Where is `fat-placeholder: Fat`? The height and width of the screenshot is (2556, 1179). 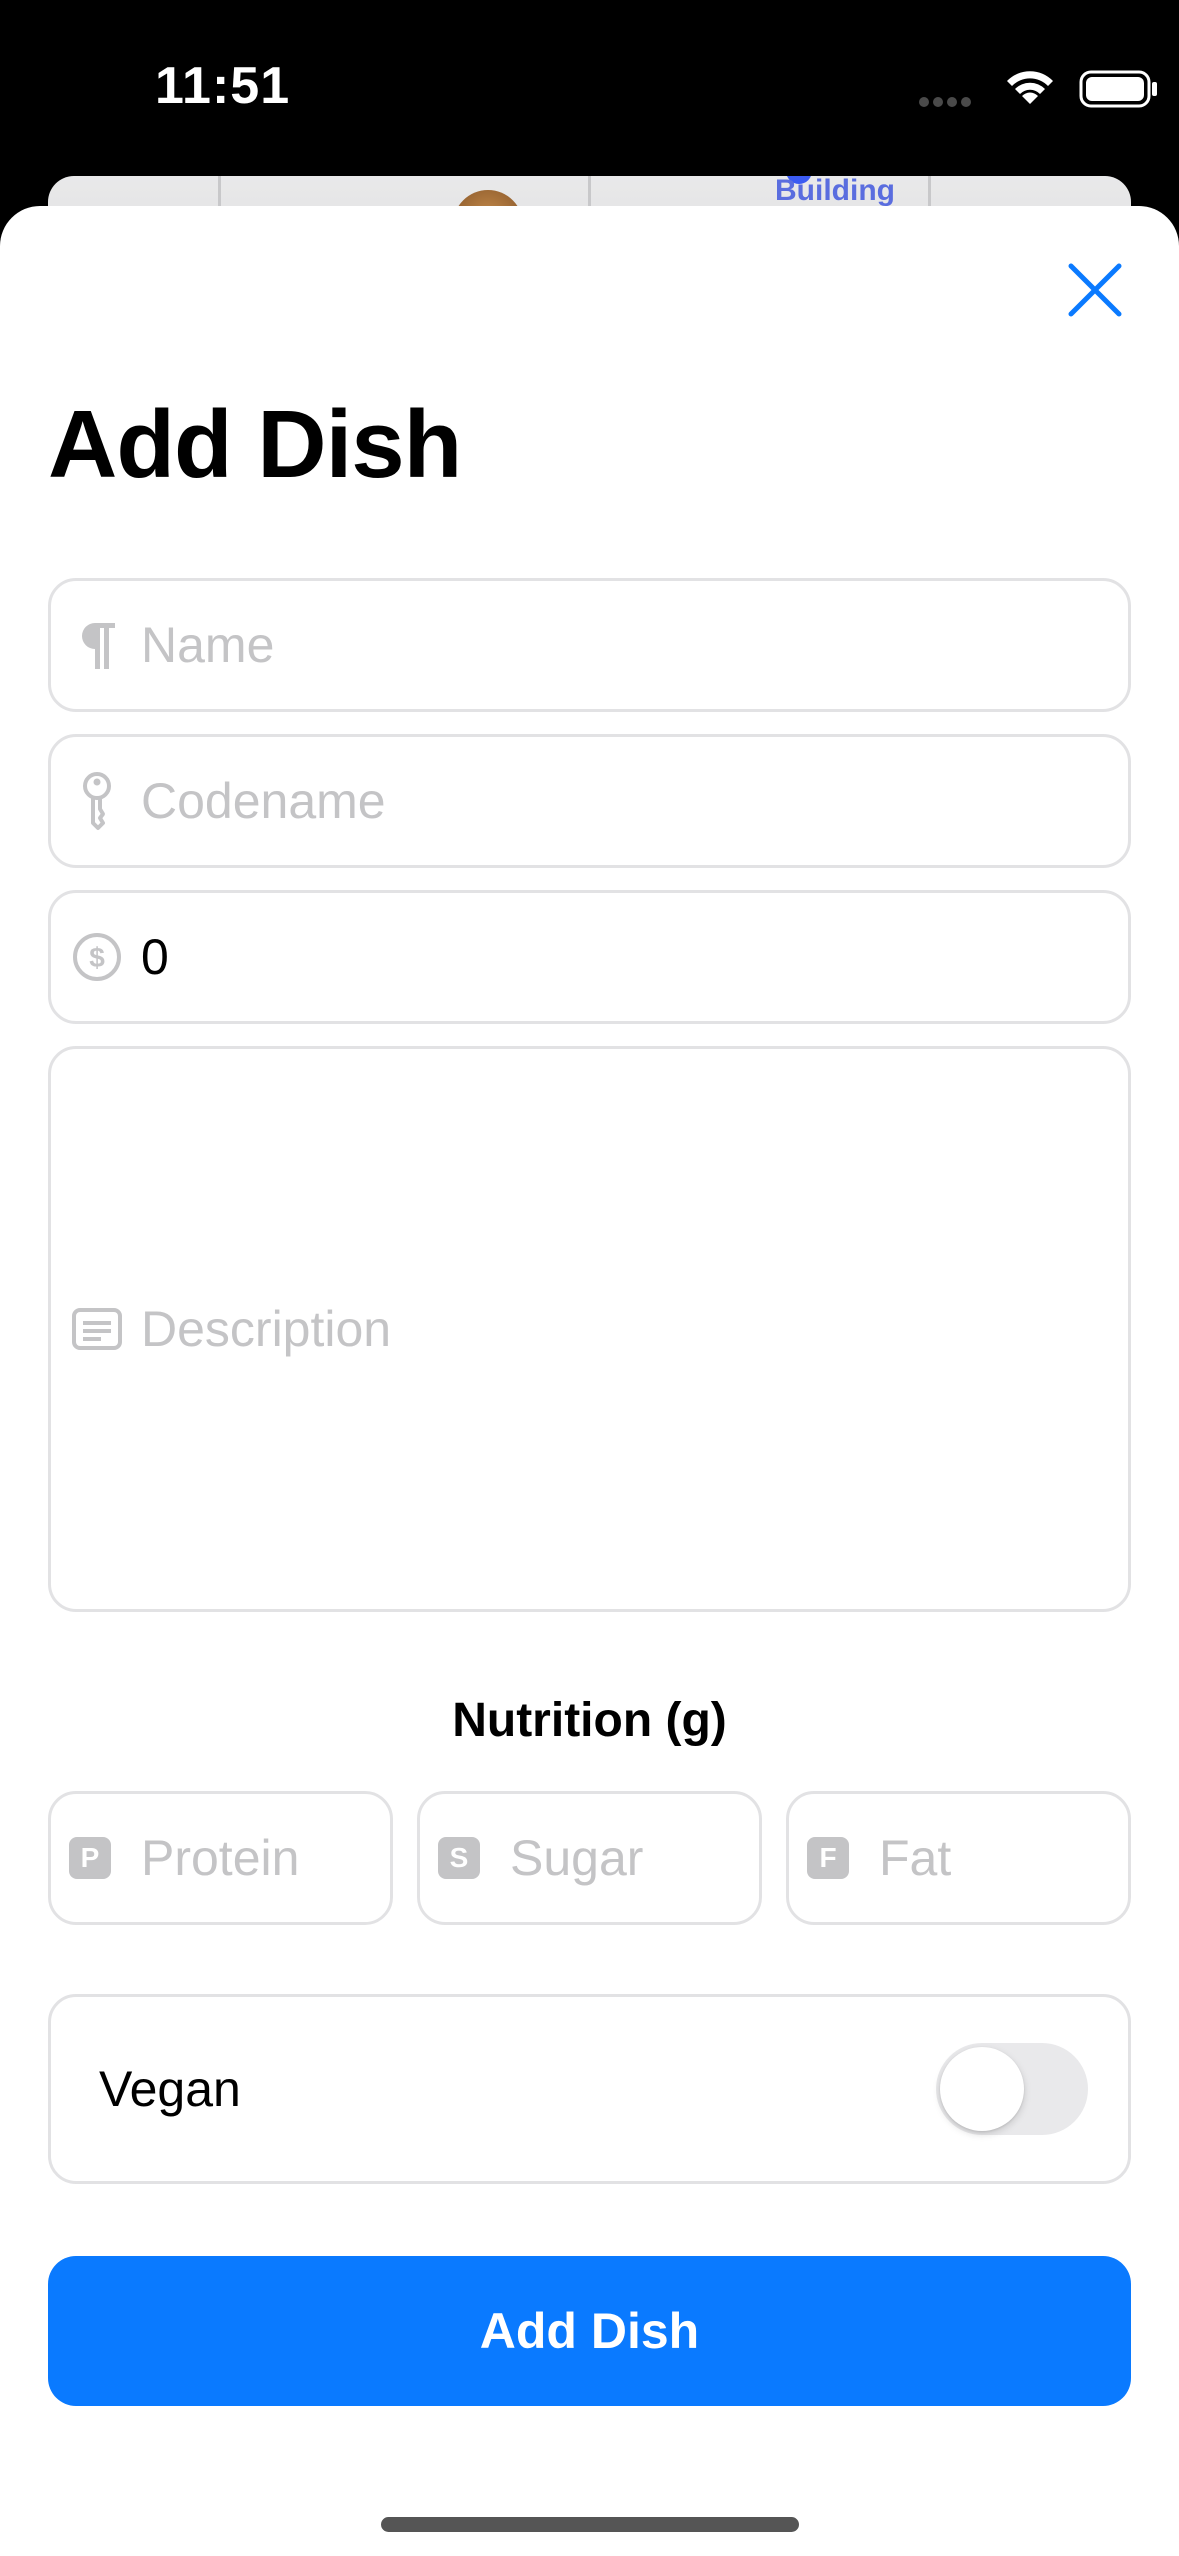
fat-placeholder: Fat is located at coordinates (915, 1858).